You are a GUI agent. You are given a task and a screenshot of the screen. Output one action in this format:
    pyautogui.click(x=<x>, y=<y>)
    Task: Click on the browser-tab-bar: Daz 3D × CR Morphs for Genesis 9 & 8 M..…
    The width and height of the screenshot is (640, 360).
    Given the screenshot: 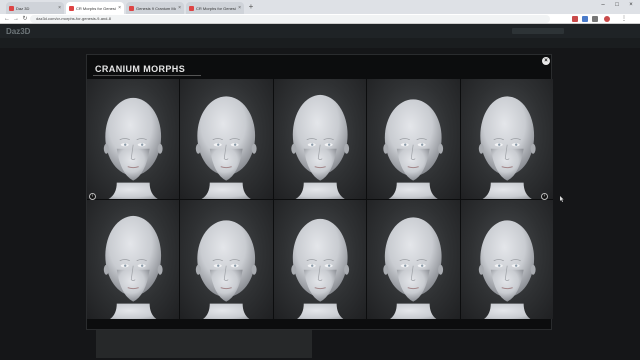 What is the action you would take?
    pyautogui.click(x=320, y=7)
    